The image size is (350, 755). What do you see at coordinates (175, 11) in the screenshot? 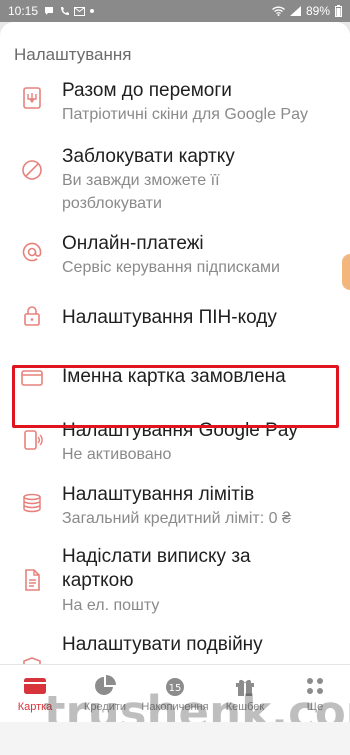
I see `status-bar: 10:15 89%` at bounding box center [175, 11].